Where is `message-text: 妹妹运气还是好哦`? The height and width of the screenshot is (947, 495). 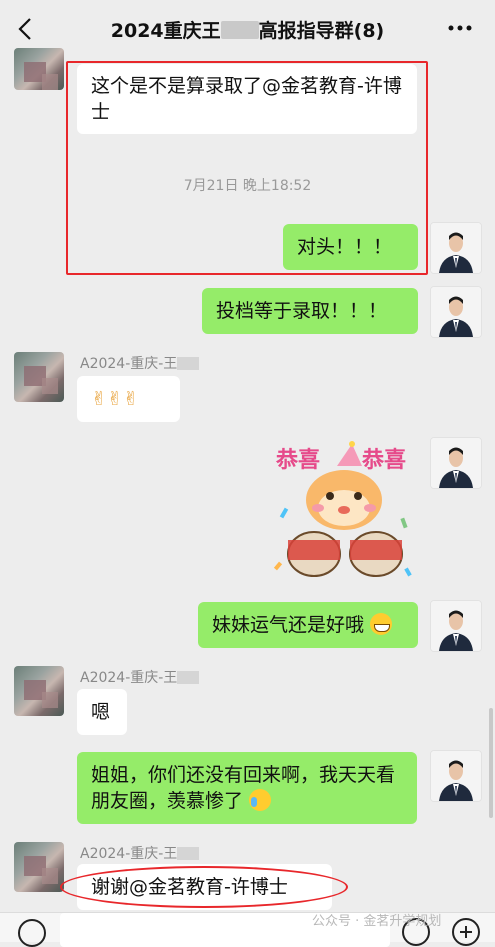 message-text: 妹妹运气还是好哦 is located at coordinates (288, 625).